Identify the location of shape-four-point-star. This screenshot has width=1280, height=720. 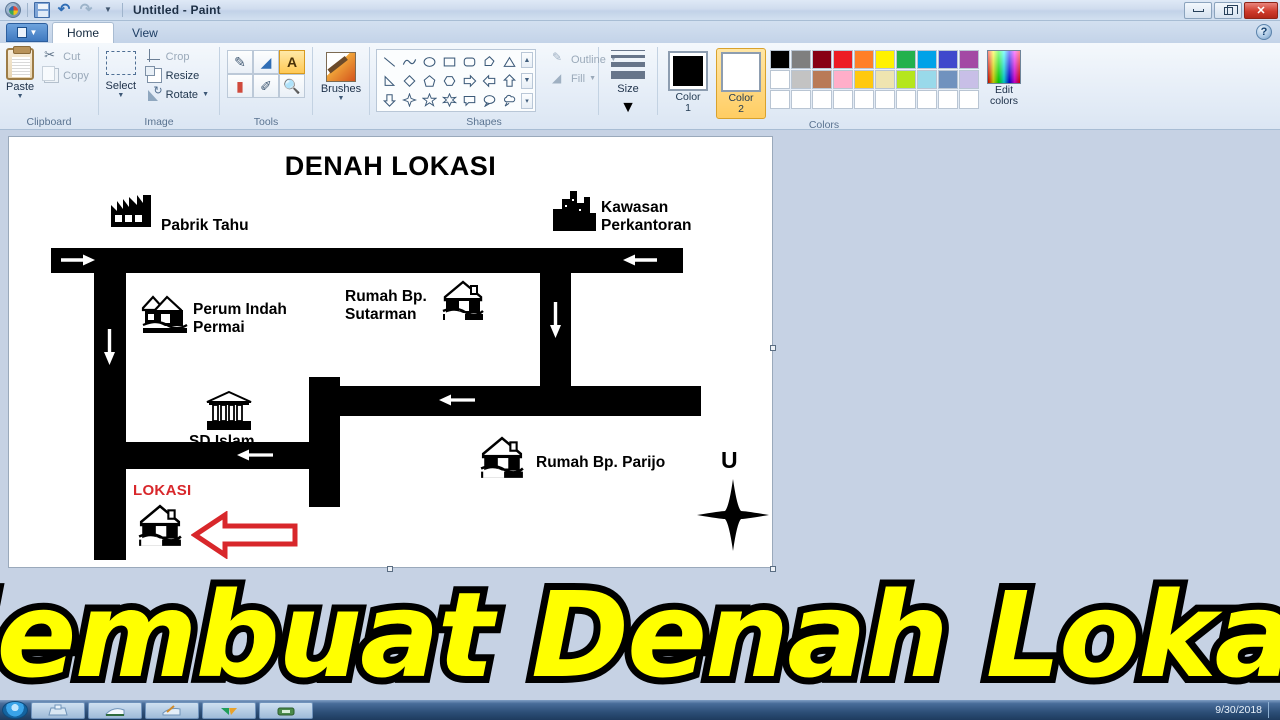
(409, 99).